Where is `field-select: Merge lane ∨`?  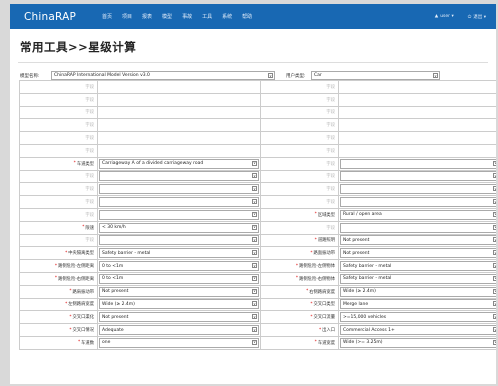 field-select: Merge lane ∨ is located at coordinates (418, 304).